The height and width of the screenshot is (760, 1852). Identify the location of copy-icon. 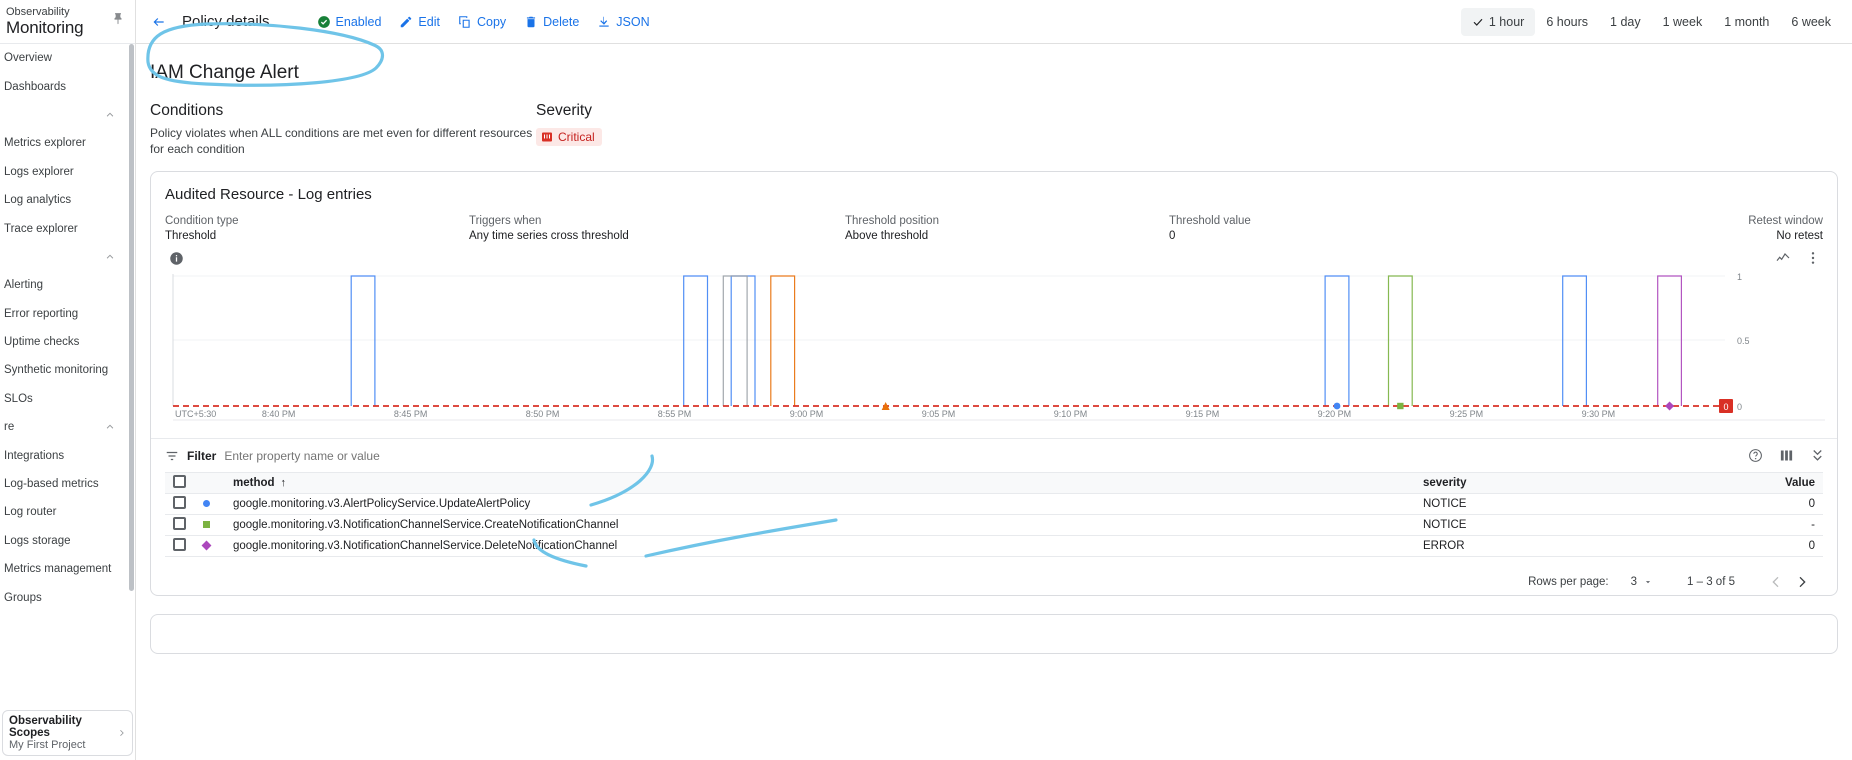
(464, 21).